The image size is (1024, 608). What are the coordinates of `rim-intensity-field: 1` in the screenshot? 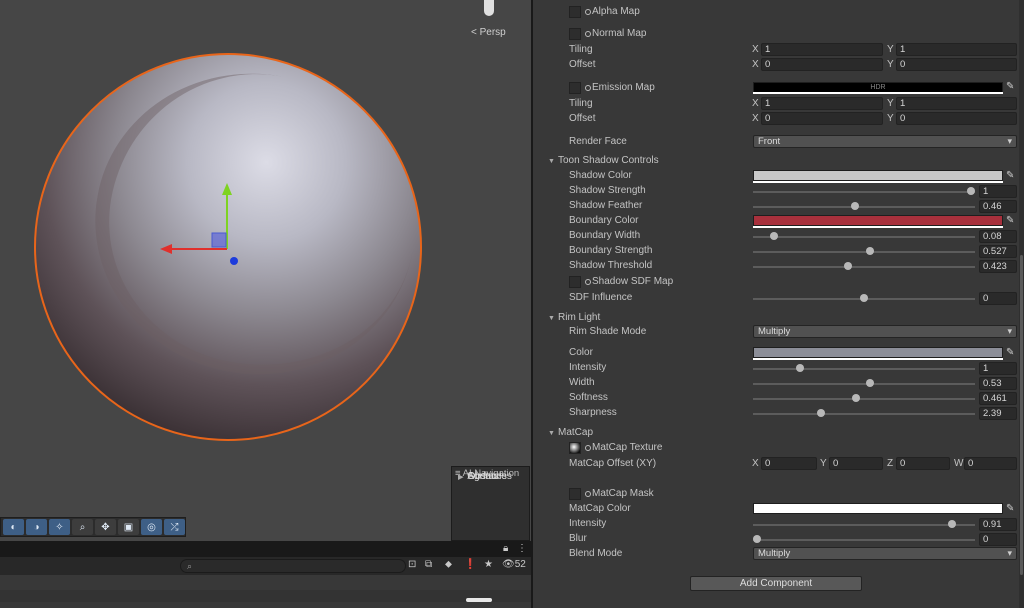 It's located at (998, 368).